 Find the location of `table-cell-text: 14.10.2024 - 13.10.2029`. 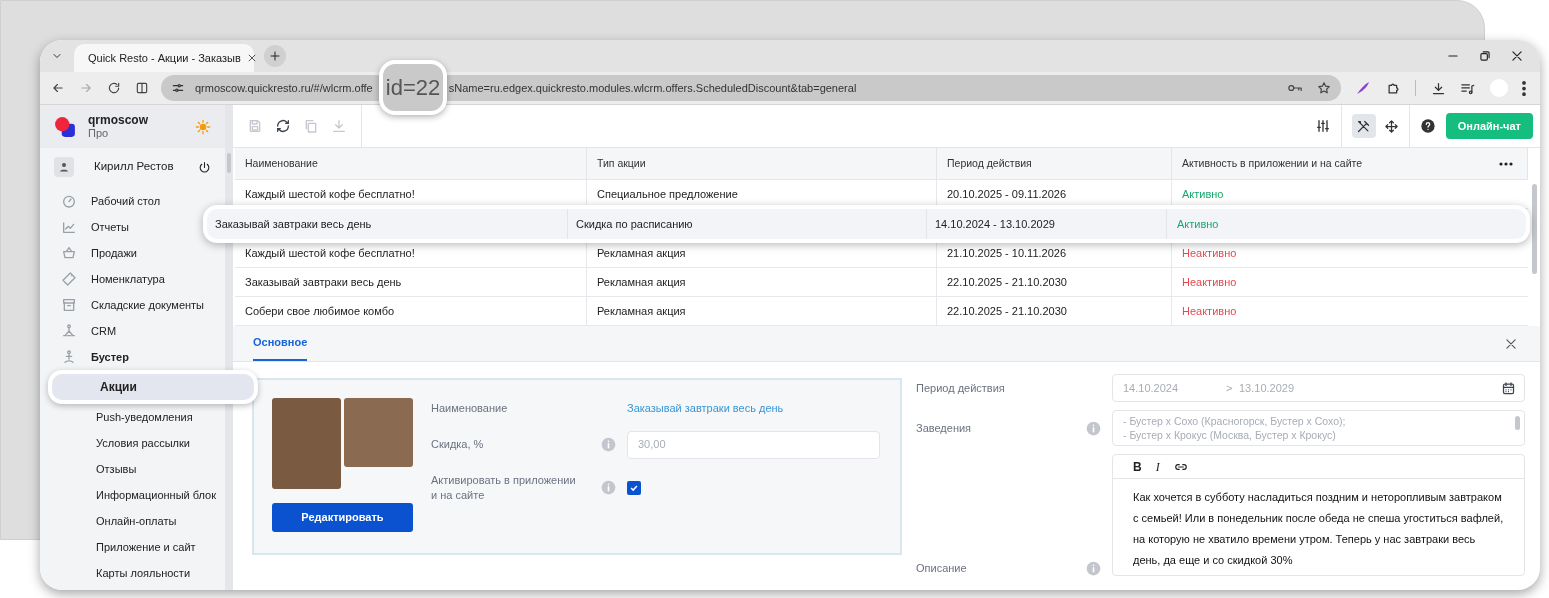

table-cell-text: 14.10.2024 - 13.10.2029 is located at coordinates (995, 224).